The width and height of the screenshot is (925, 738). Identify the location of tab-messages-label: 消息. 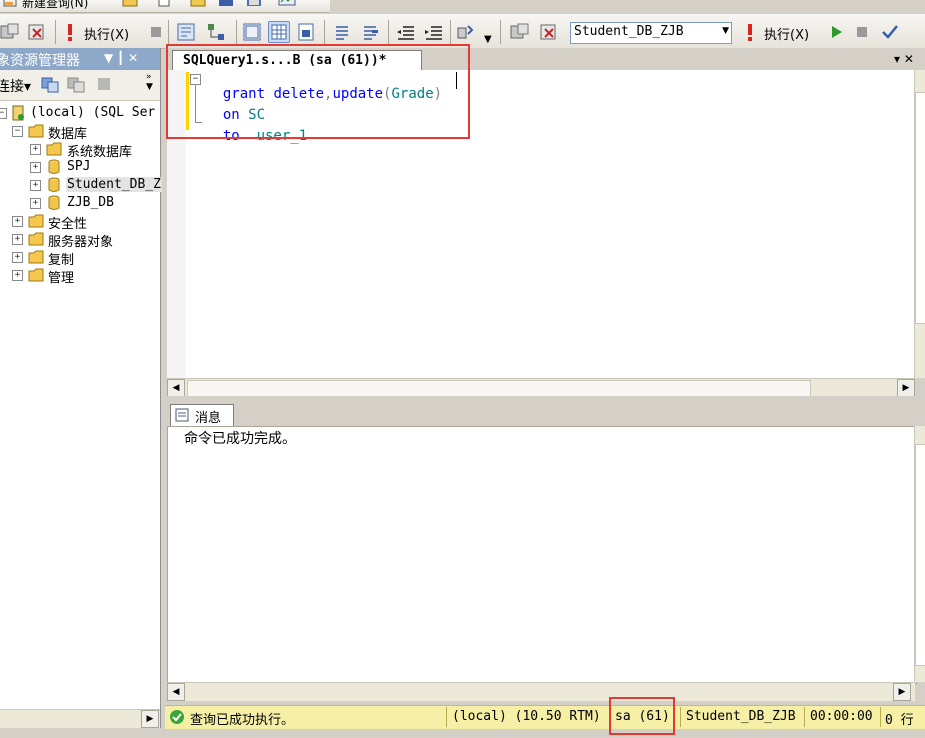
(208, 418).